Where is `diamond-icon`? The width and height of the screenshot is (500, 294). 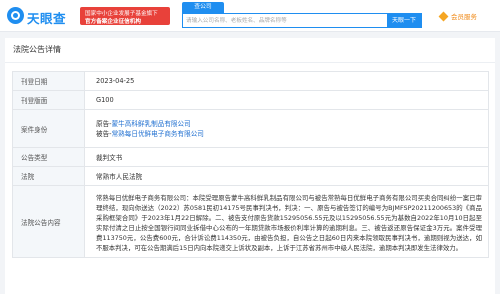 diamond-icon is located at coordinates (443, 16).